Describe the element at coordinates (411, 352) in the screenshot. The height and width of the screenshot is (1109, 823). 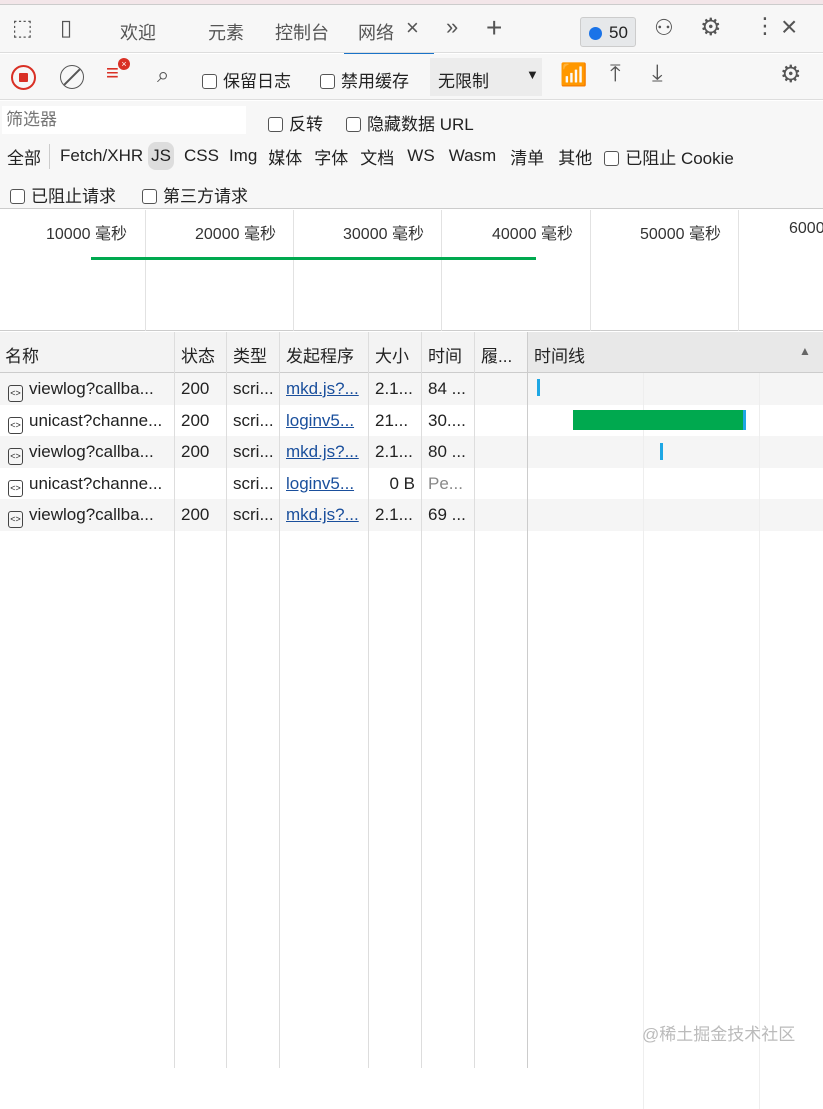
I see `requests-table-header: 名称 状态 类型 发起程序 大小 时间 履... 时间线 ▲` at that location.